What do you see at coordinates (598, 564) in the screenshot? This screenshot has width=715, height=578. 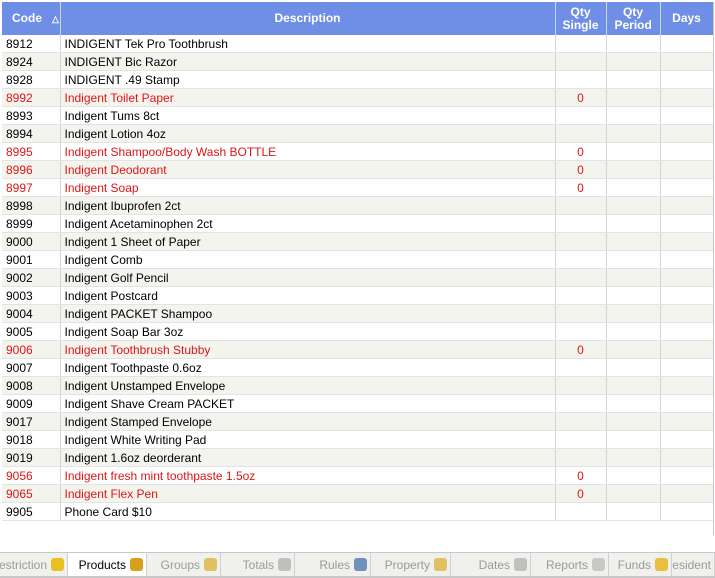 I see `report-icon` at bounding box center [598, 564].